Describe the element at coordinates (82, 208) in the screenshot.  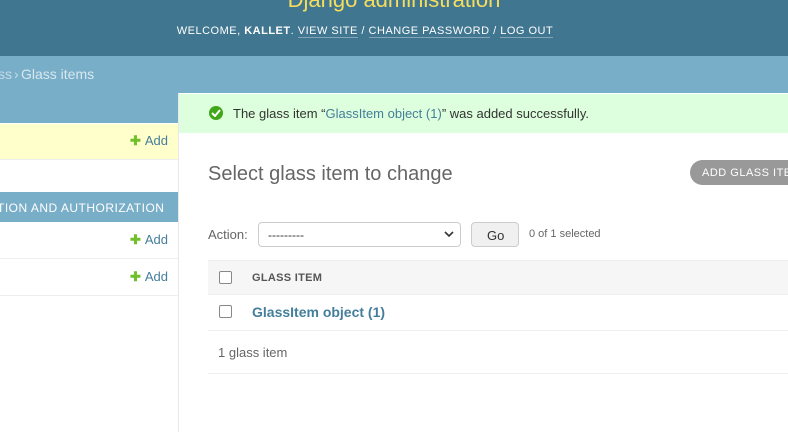
I see `sidebar-auth-caption-label: TION AND AUTHORIZATION` at that location.